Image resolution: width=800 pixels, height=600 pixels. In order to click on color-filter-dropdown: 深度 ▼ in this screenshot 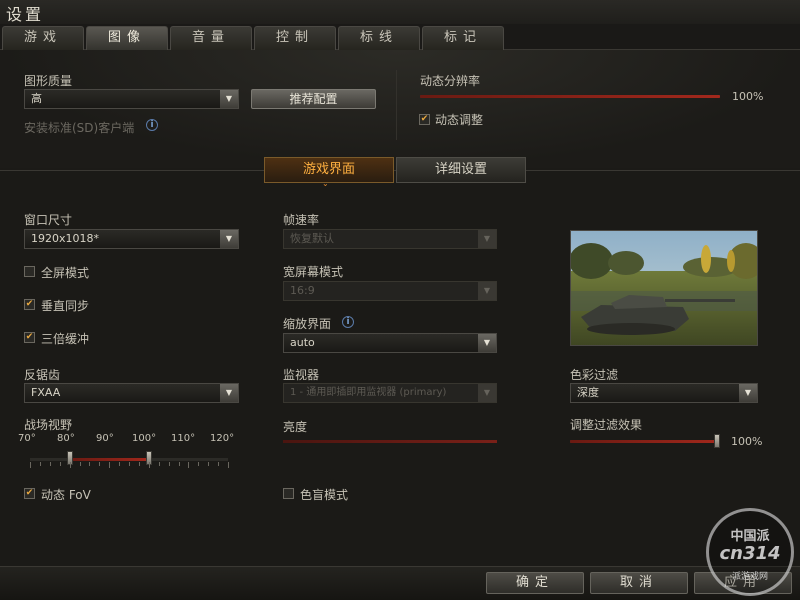, I will do `click(664, 393)`.